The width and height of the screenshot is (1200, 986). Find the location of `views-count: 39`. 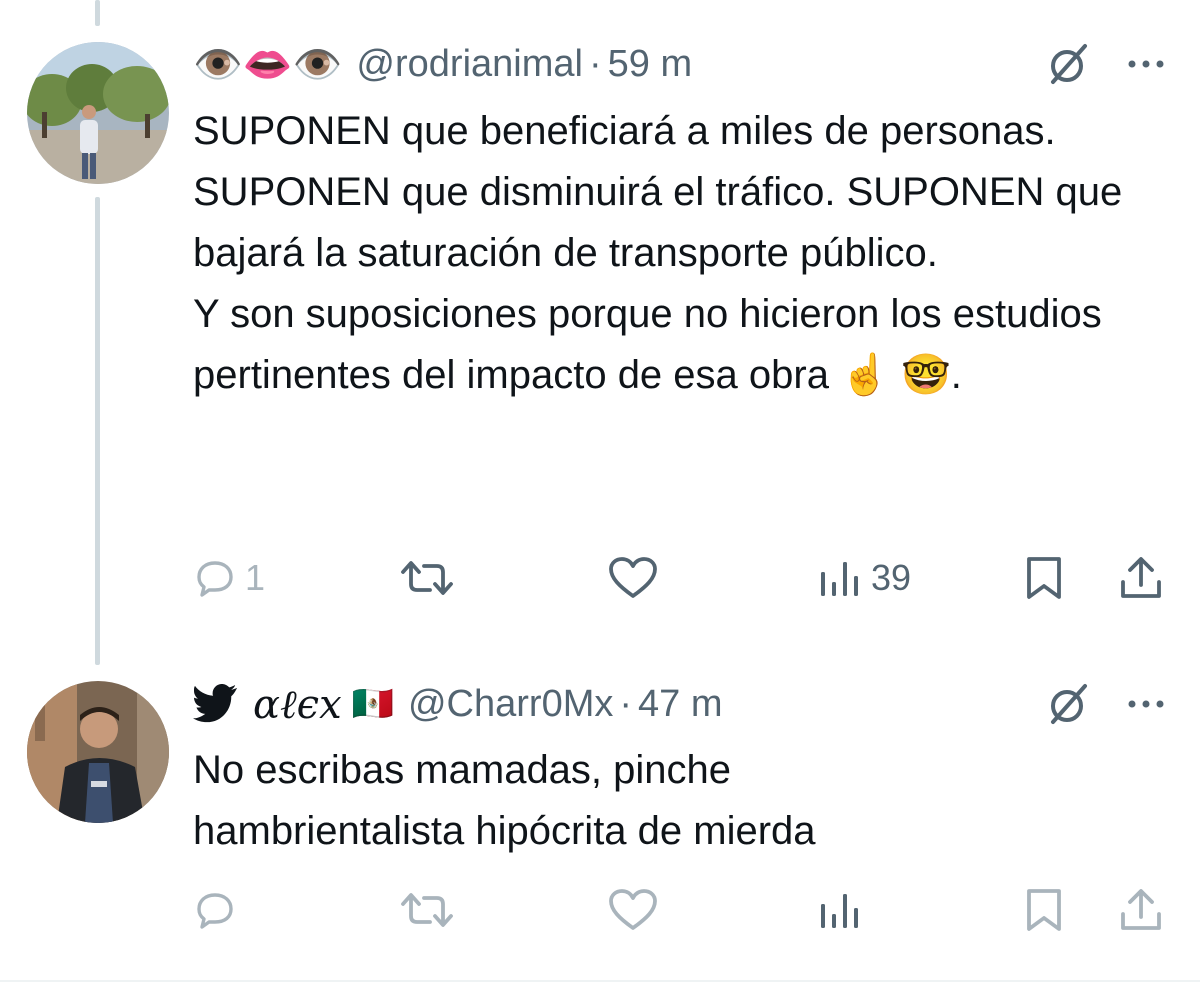

views-count: 39 is located at coordinates (891, 577).